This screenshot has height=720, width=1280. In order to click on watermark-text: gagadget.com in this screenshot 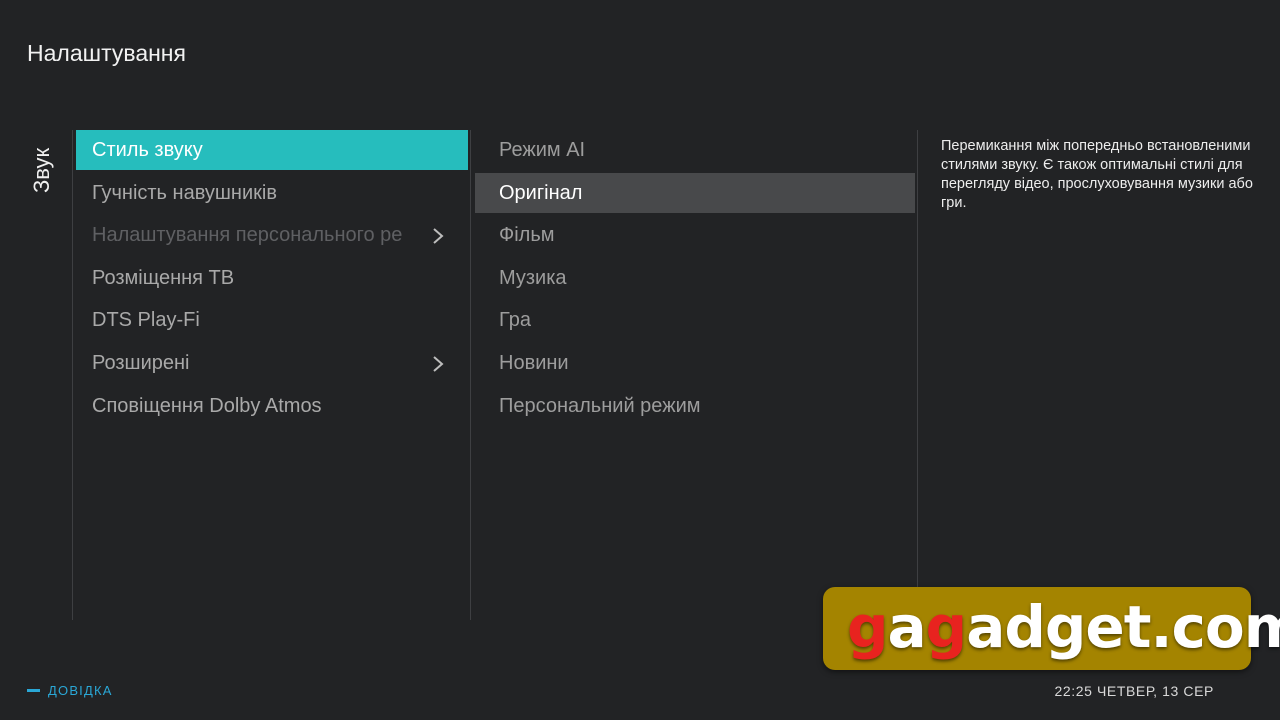, I will do `click(1063, 627)`.